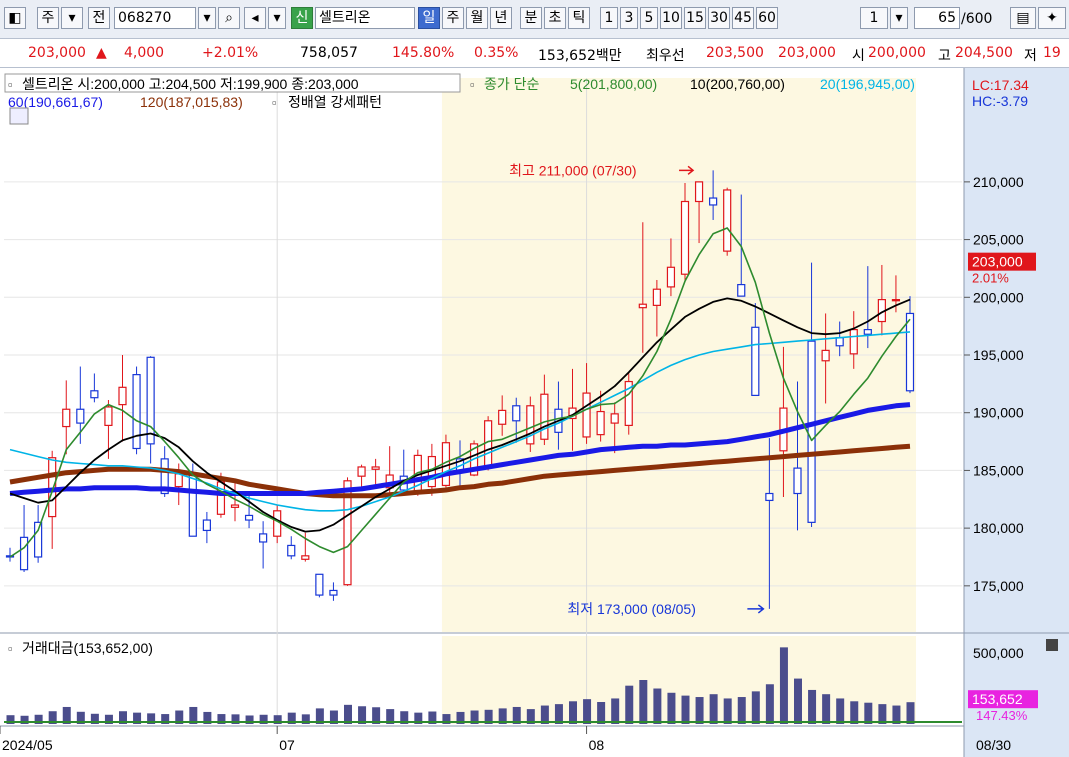 The width and height of the screenshot is (1069, 757). Describe the element at coordinates (329, 53) in the screenshot. I see `volume-value: 758,057` at that location.